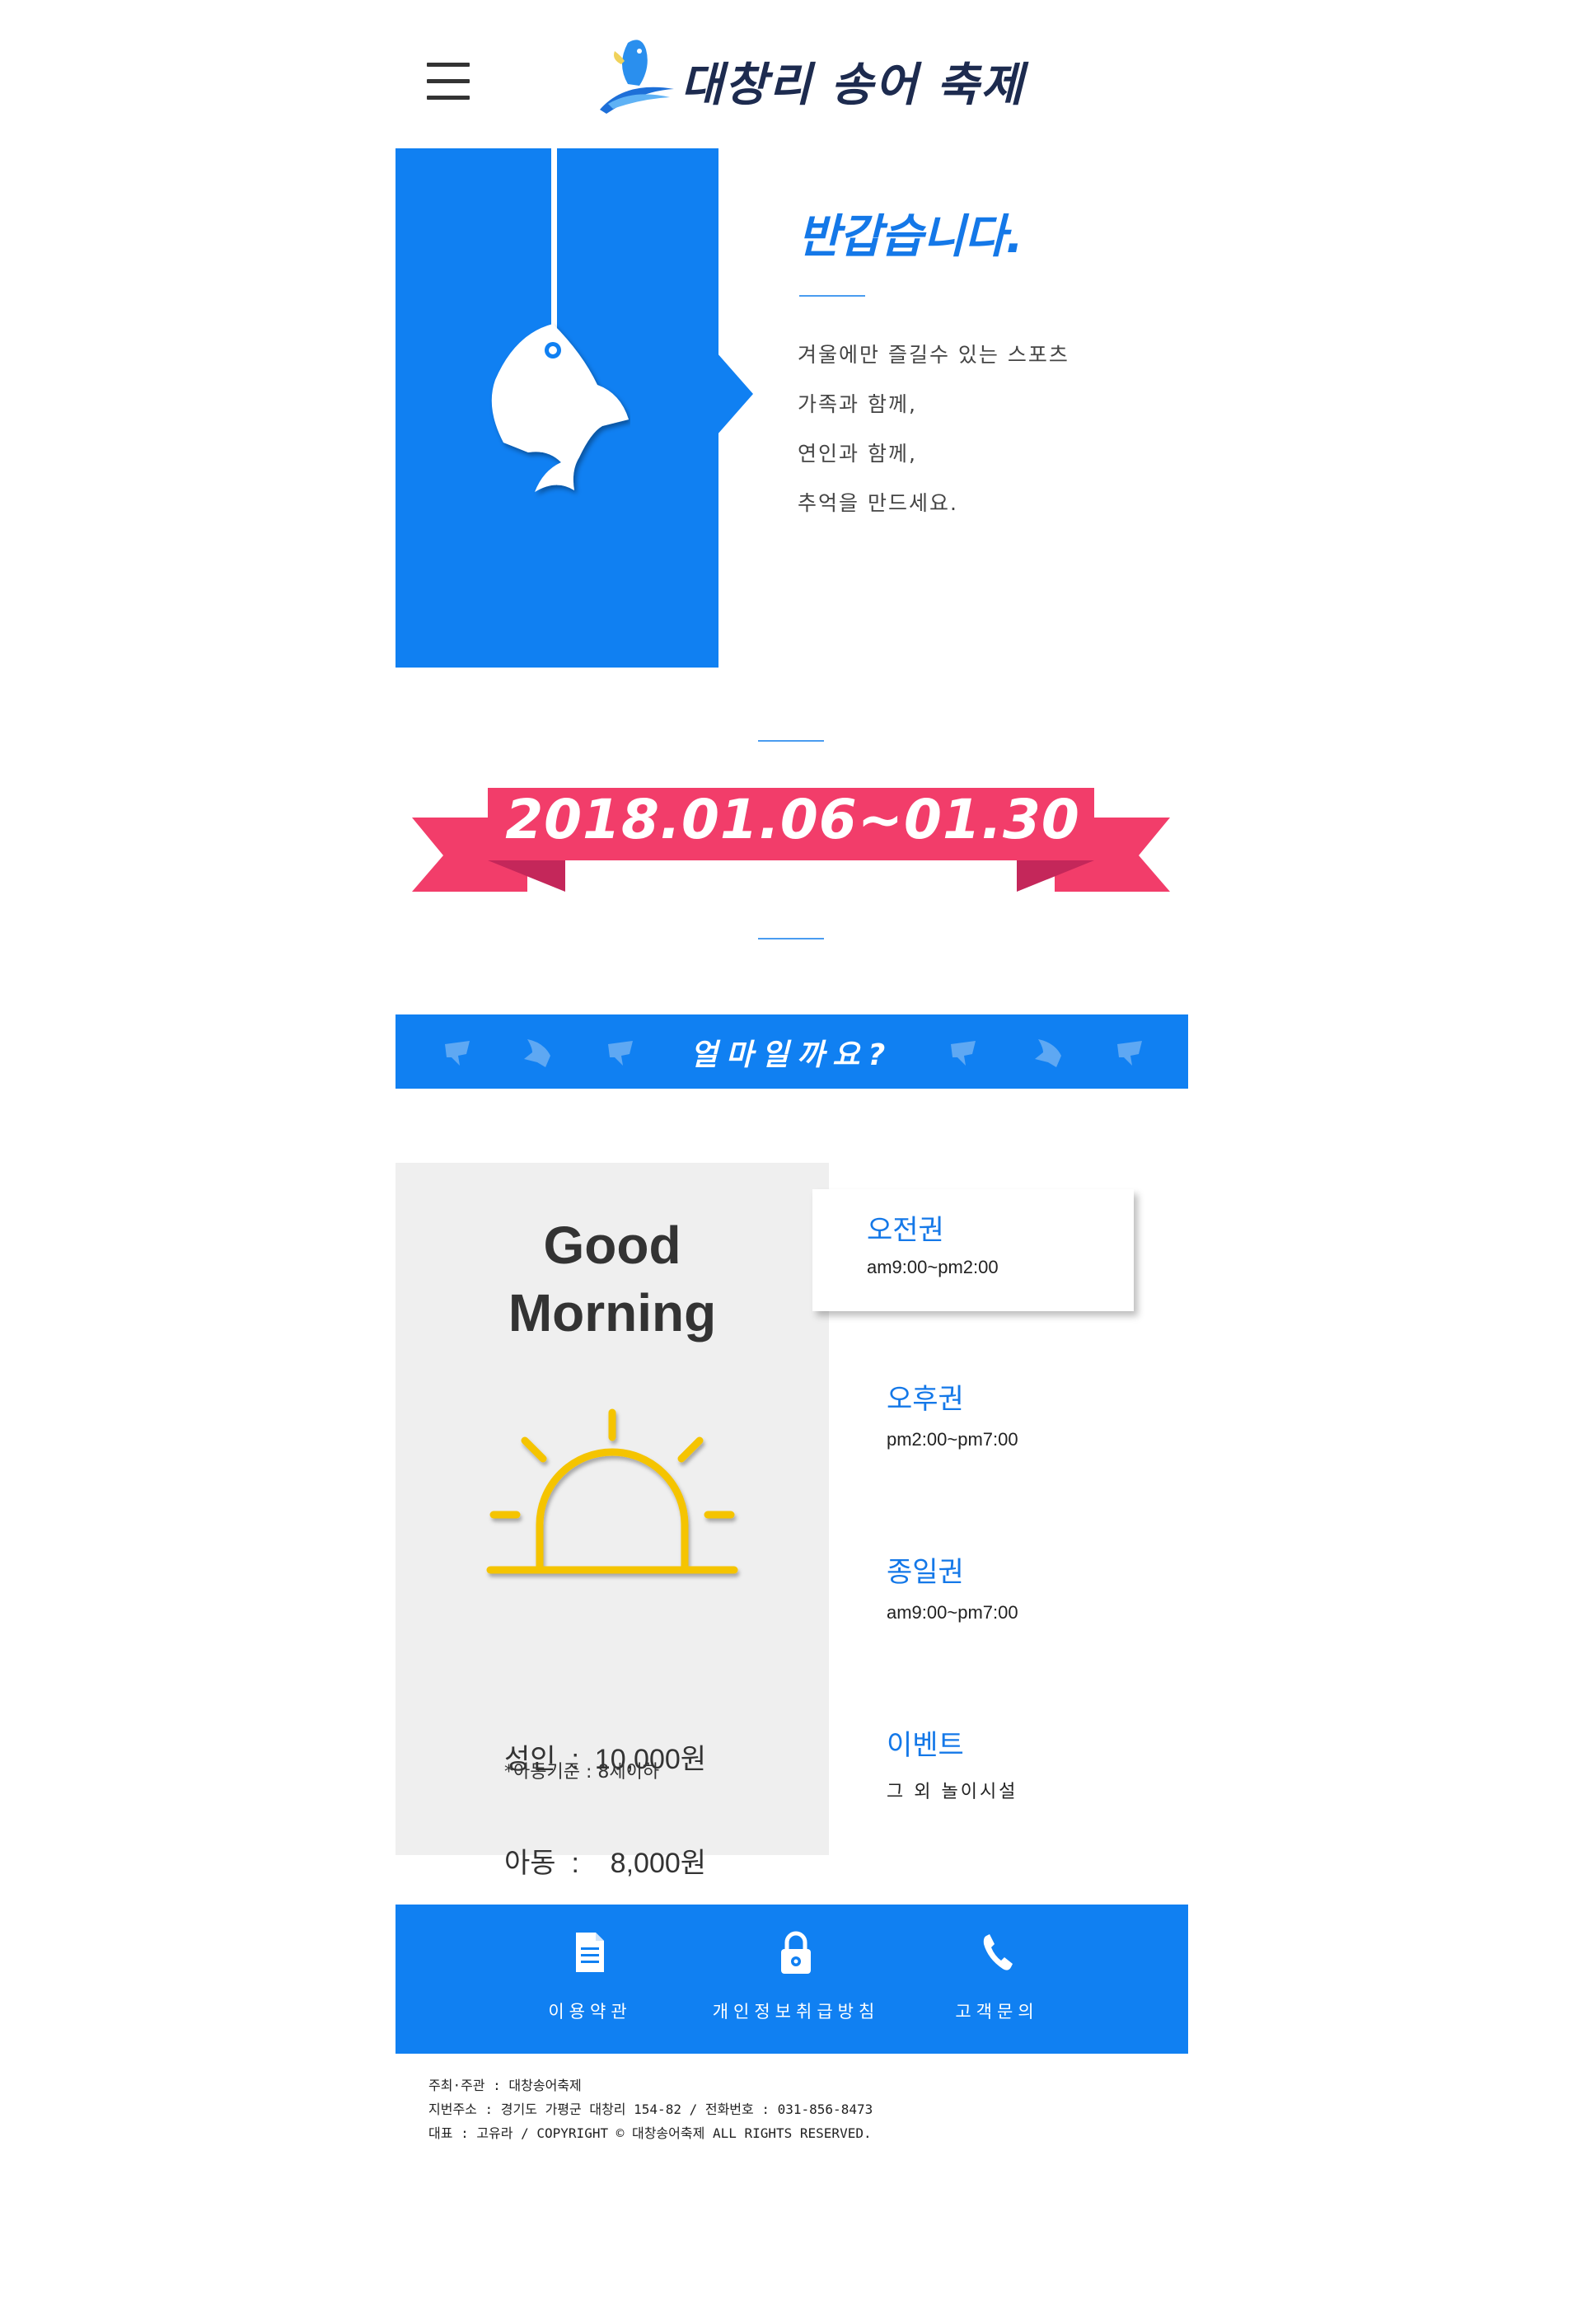  Describe the element at coordinates (933, 1267) in the screenshot. I see `ticket-time: am9:00~pm2:00` at that location.